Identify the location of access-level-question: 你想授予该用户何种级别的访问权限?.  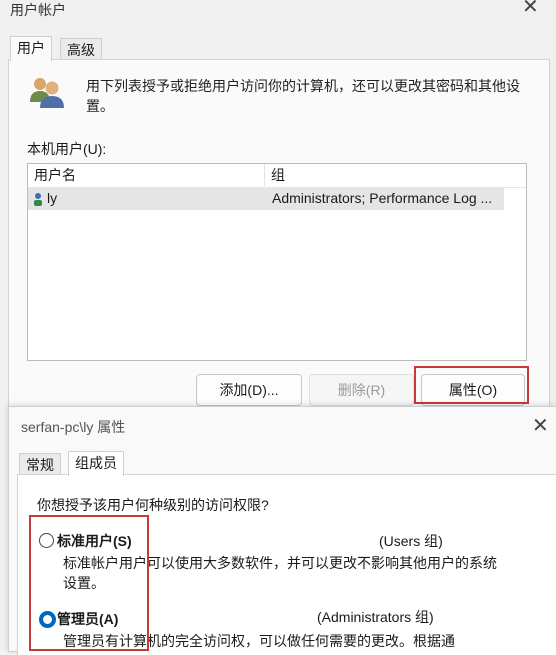
(153, 505).